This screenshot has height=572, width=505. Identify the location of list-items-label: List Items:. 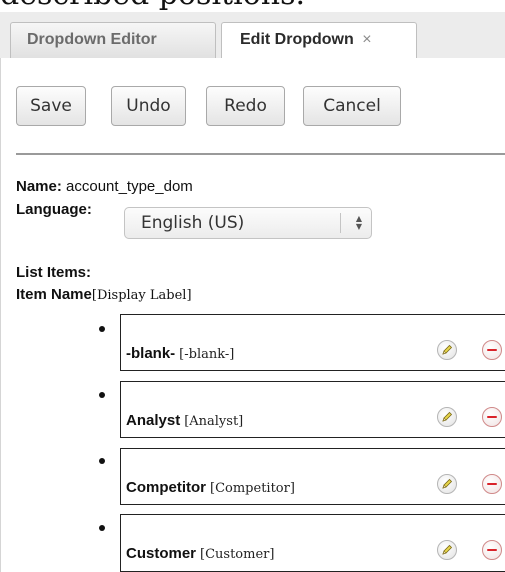
(54, 272).